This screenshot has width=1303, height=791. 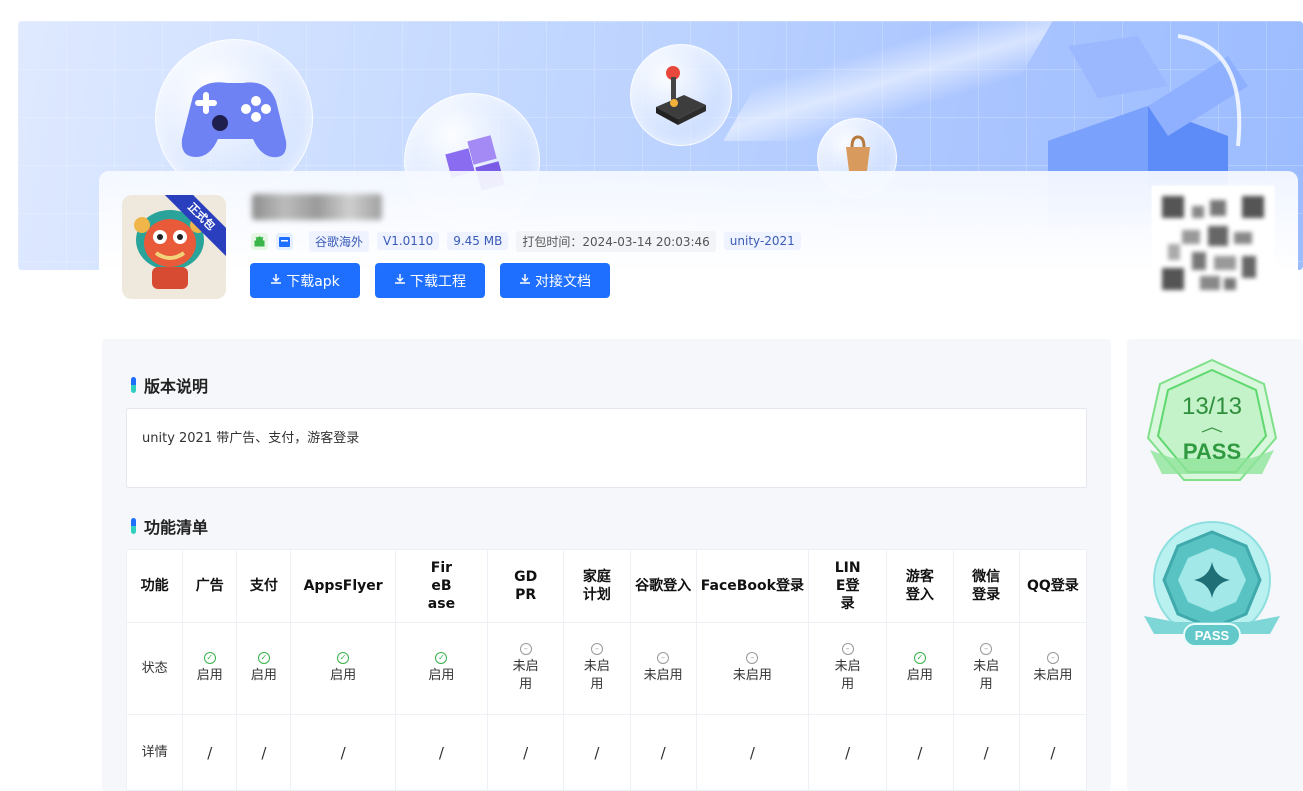 I want to click on download-project-button: 下载工程, so click(x=430, y=280).